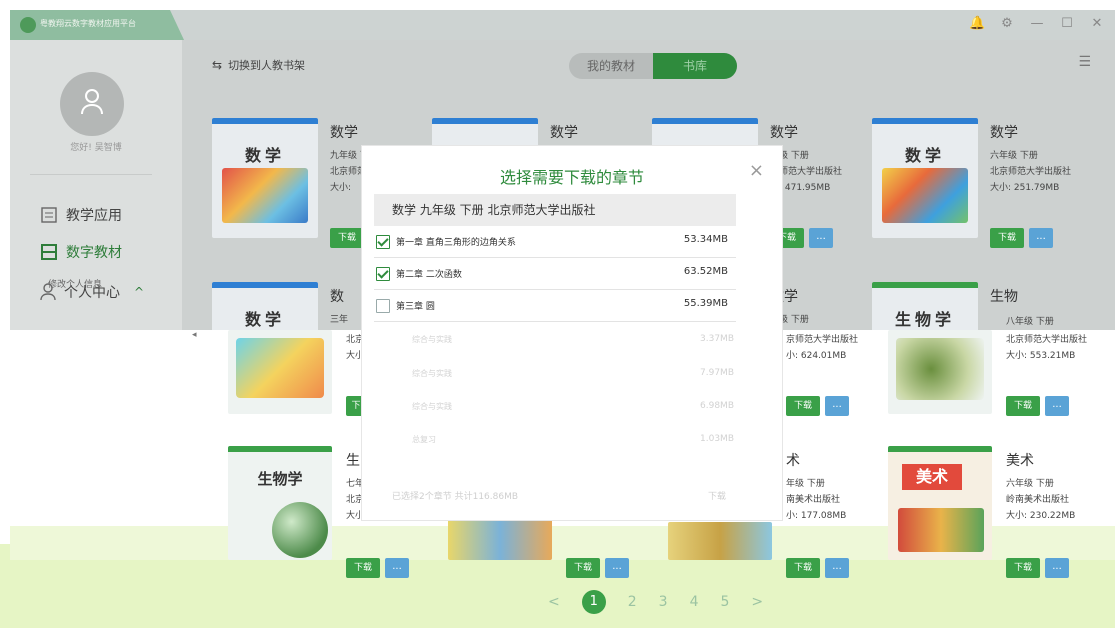 This screenshot has width=1115, height=628. Describe the element at coordinates (1025, 188) in the screenshot. I see `book-size: 大小: 251.79MB` at that location.